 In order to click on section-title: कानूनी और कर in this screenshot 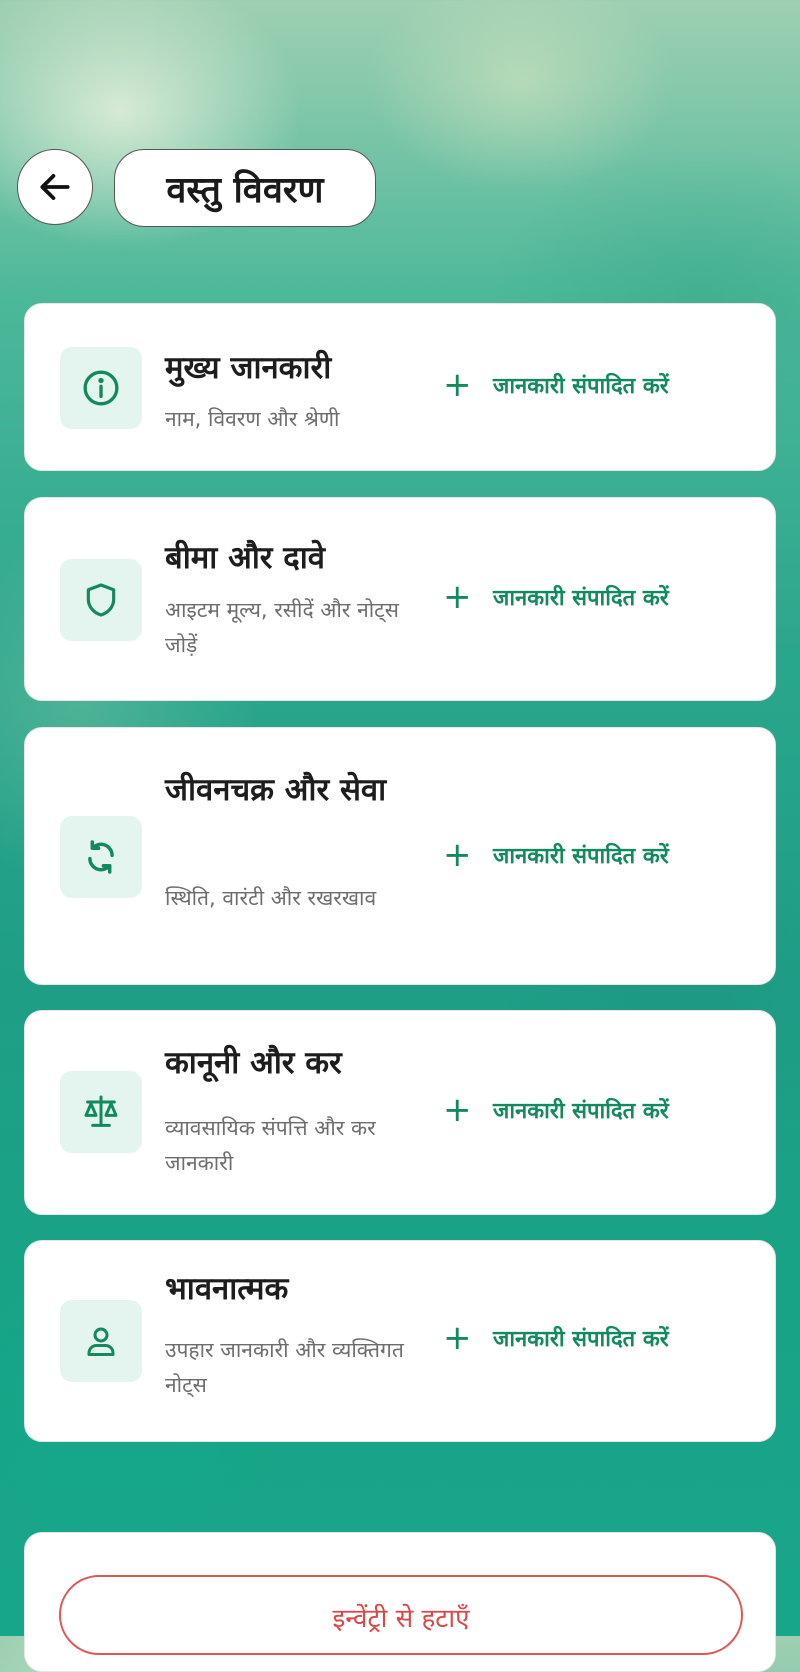, I will do `click(253, 1063)`.